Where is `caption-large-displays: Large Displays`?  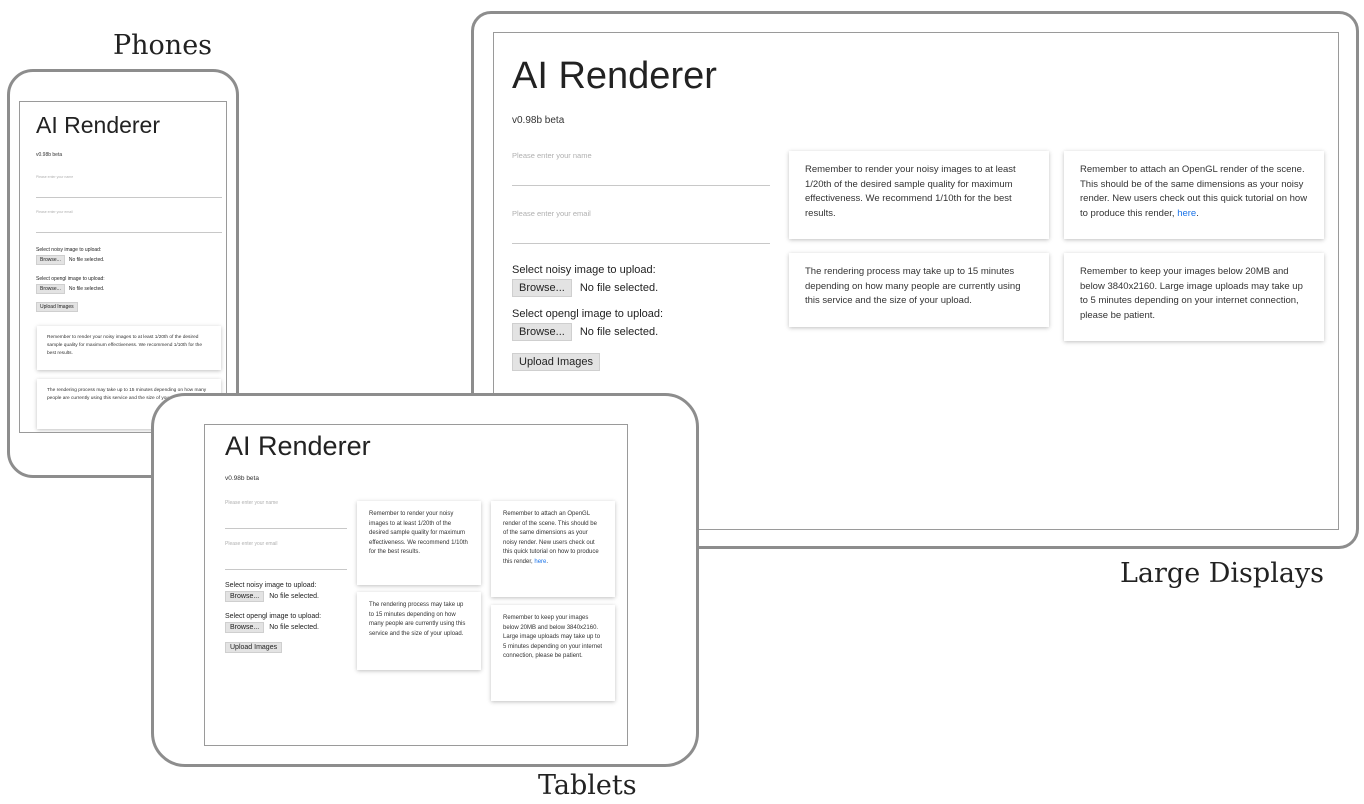
caption-large-displays: Large Displays is located at coordinates (1222, 573).